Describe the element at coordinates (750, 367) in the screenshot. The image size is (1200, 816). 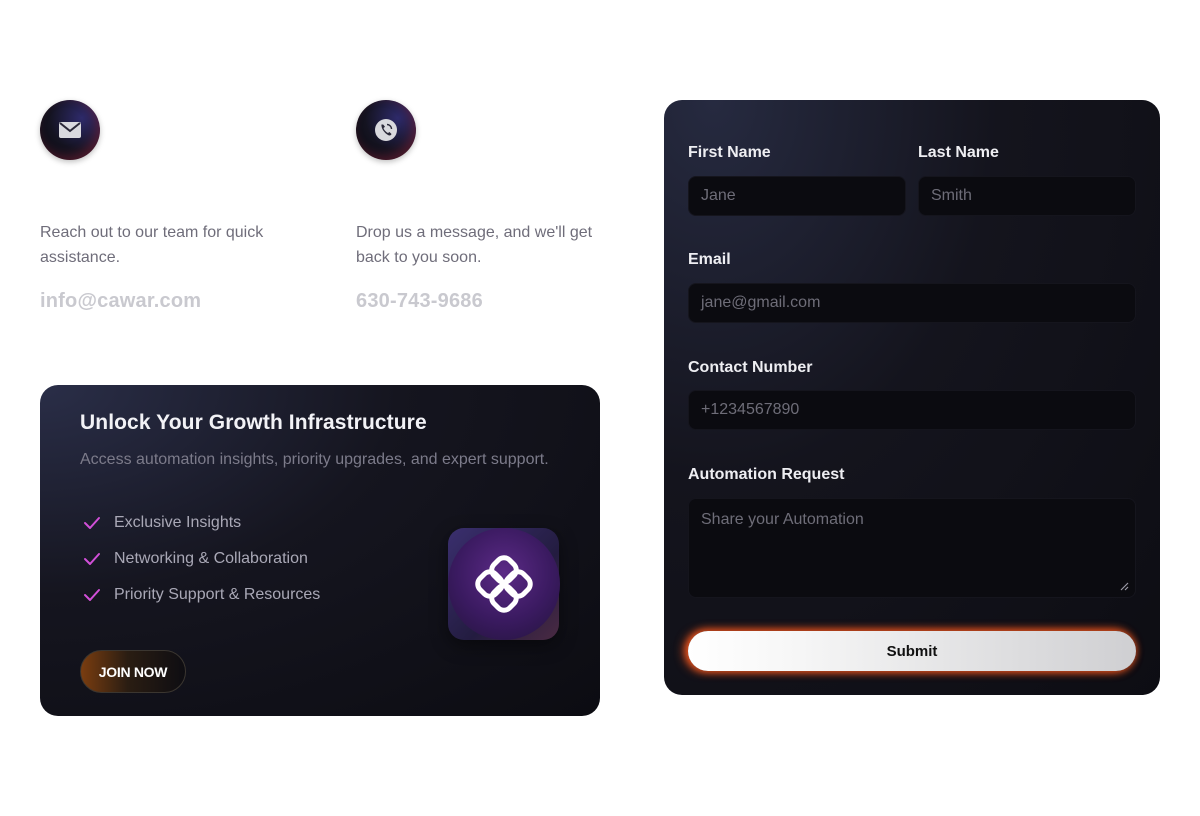
I see `contact-number-label: Contact Number` at that location.